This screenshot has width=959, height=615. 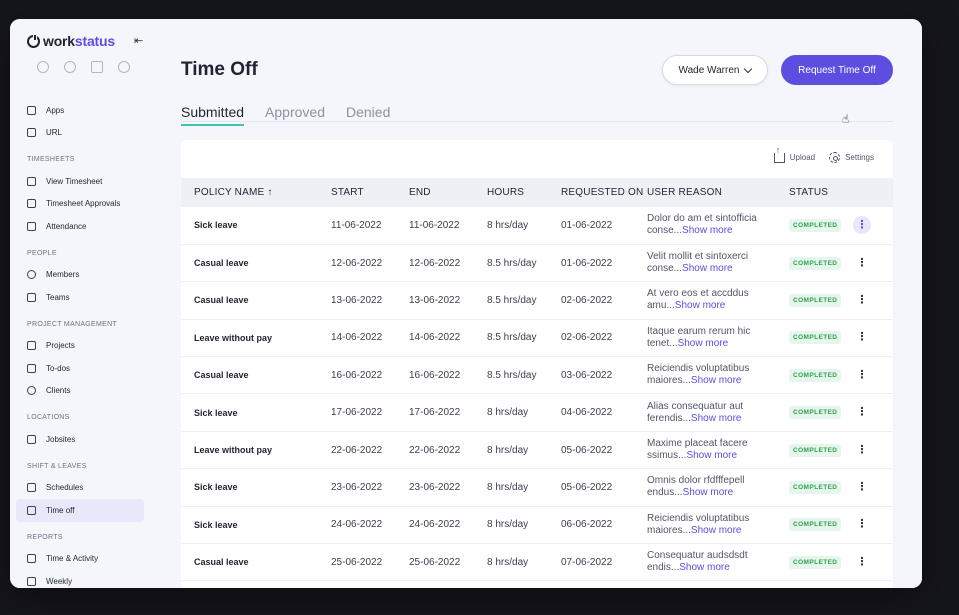 I want to click on settings-button: Settings, so click(x=851, y=157).